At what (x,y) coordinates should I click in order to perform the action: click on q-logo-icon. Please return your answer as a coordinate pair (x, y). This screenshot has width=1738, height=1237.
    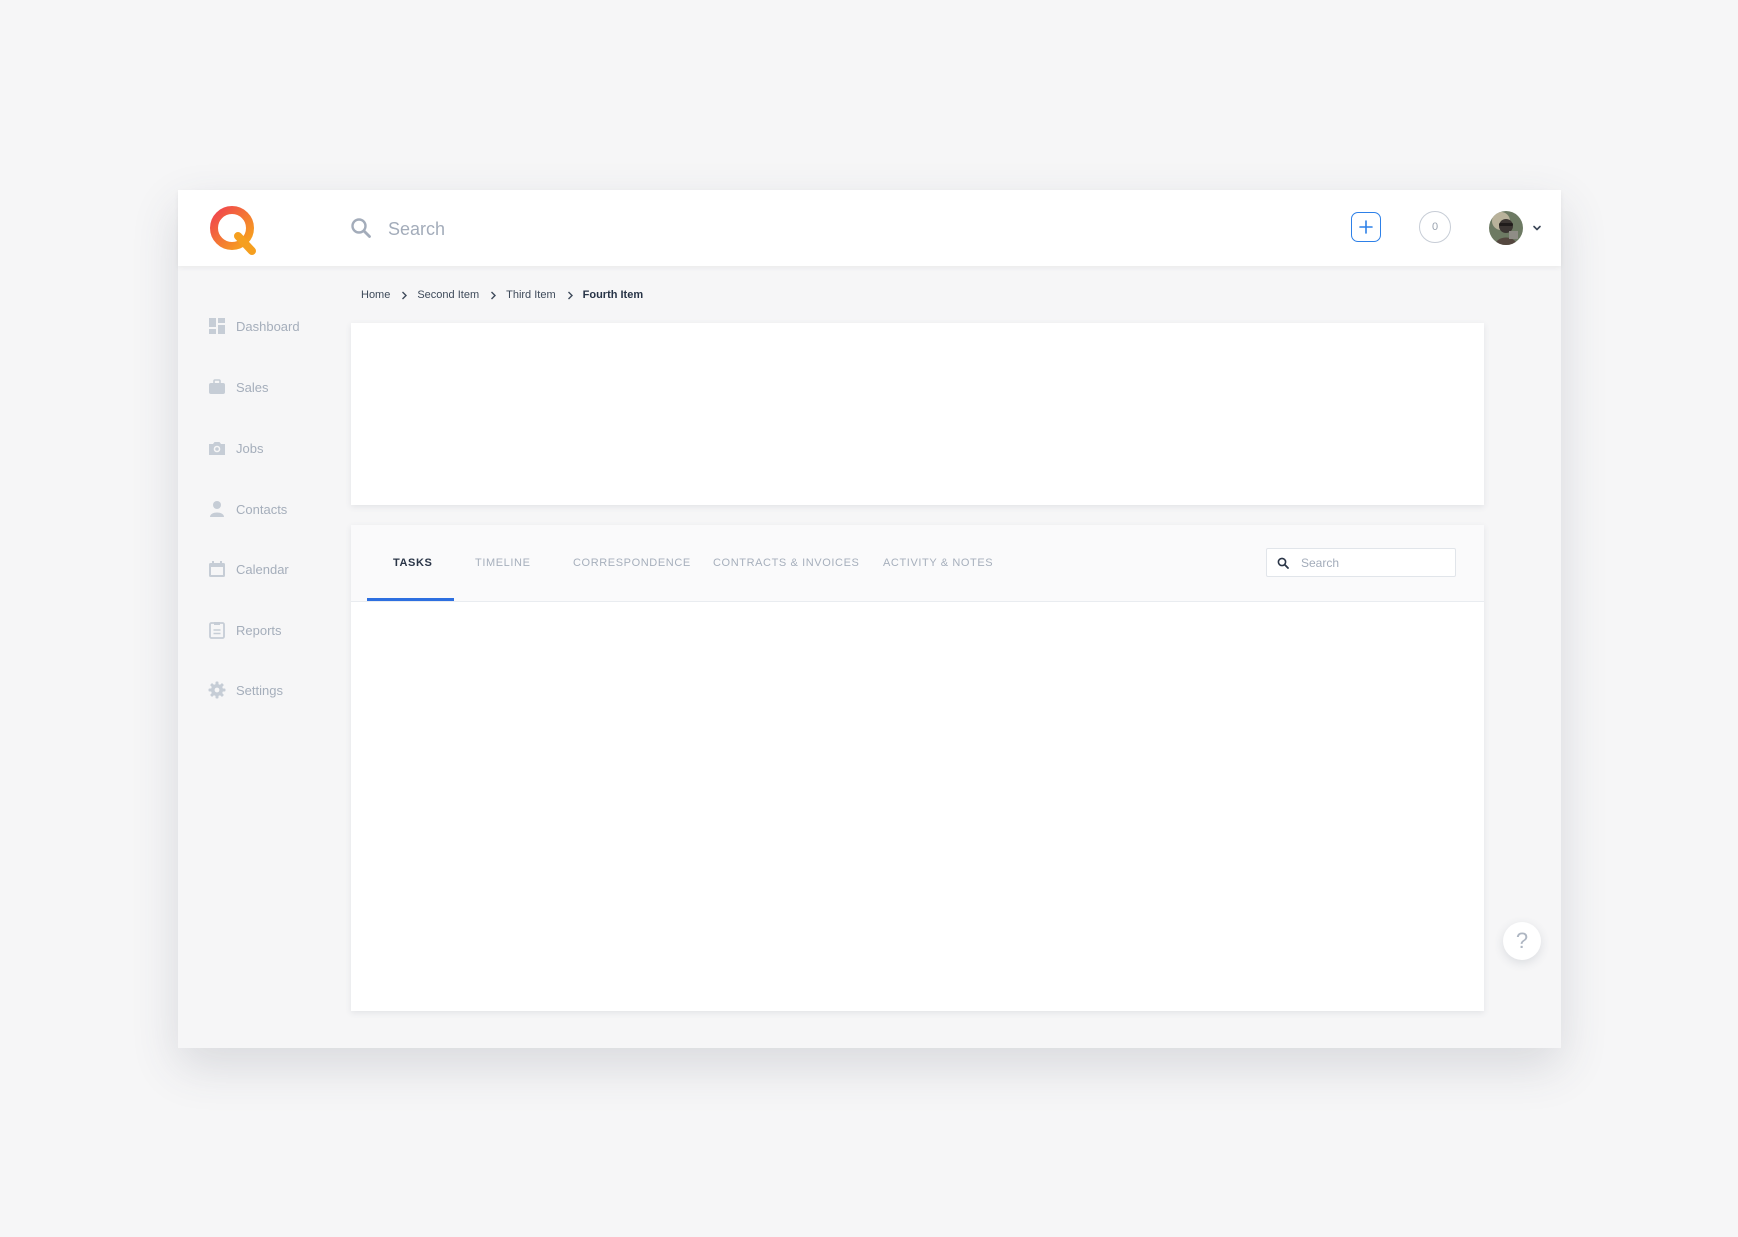
    Looking at the image, I should click on (233, 230).